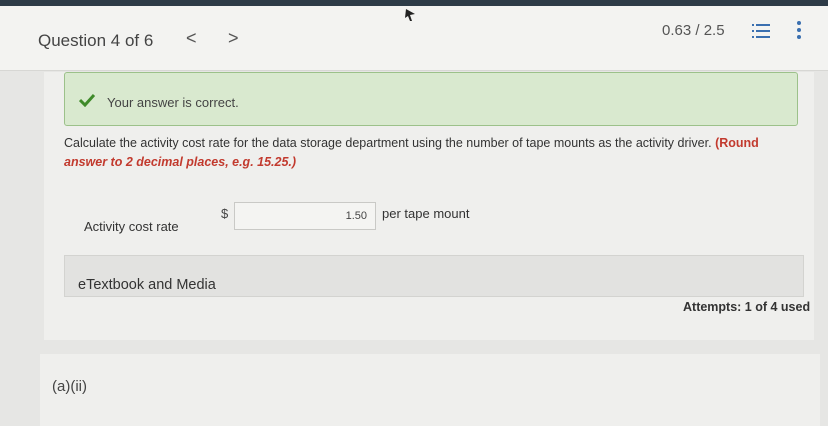  Describe the element at coordinates (180, 162) in the screenshot. I see `rounding-hint: answer to 2 decimal places, e.g. 15.25.)` at that location.